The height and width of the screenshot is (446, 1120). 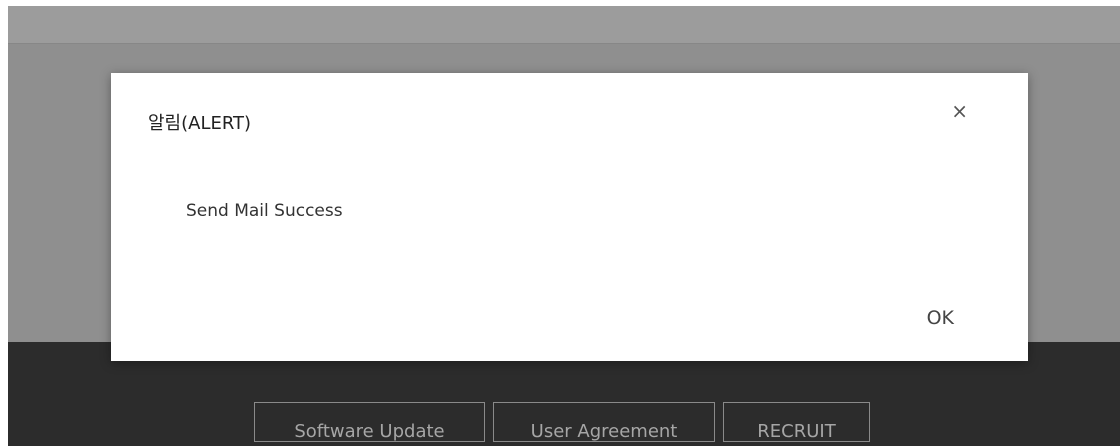 I want to click on dialog-title: 알림(ALERT), so click(x=200, y=123).